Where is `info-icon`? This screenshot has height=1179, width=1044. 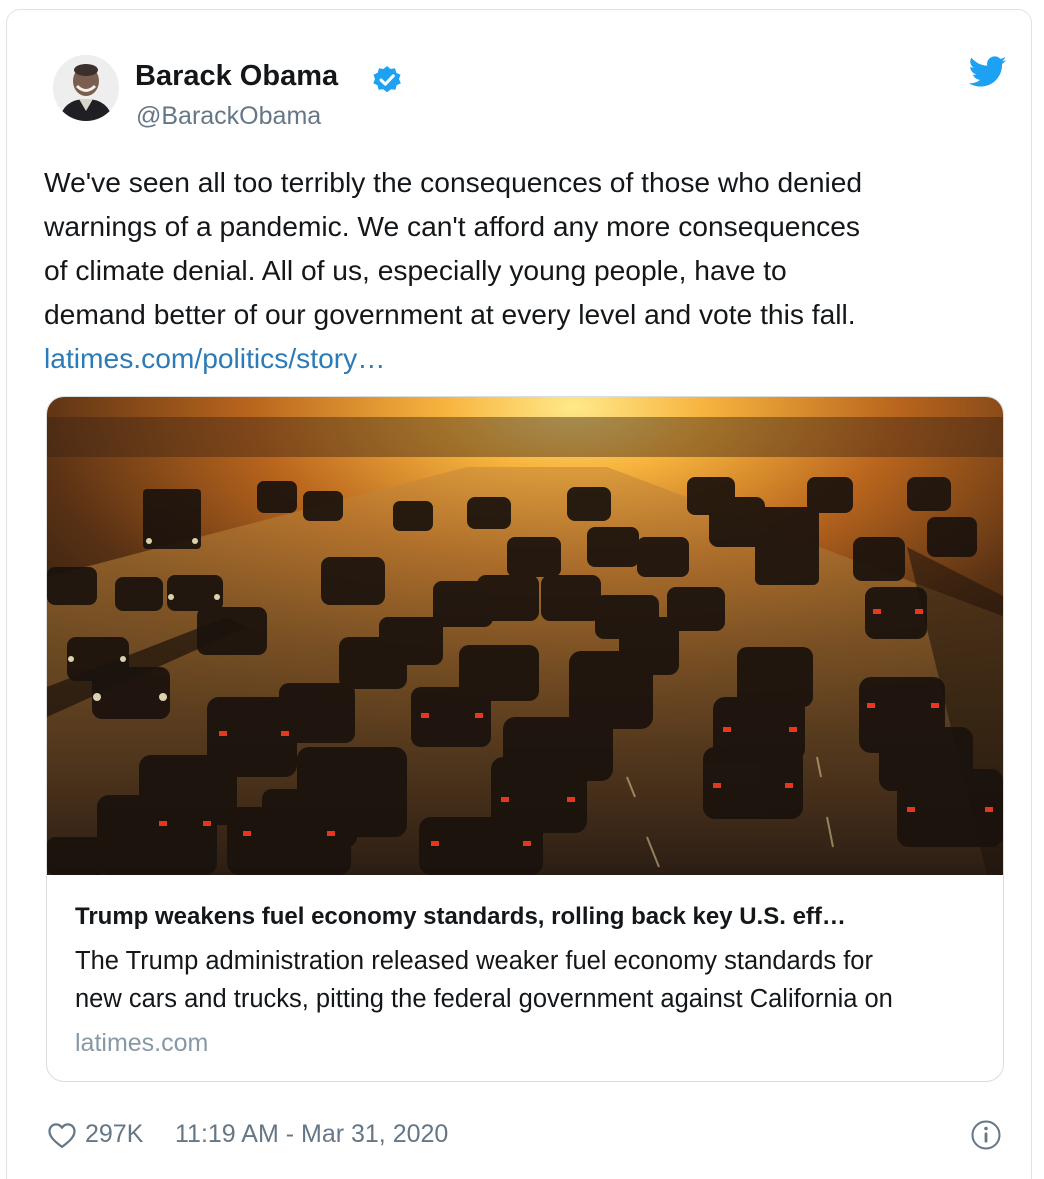 info-icon is located at coordinates (986, 1135).